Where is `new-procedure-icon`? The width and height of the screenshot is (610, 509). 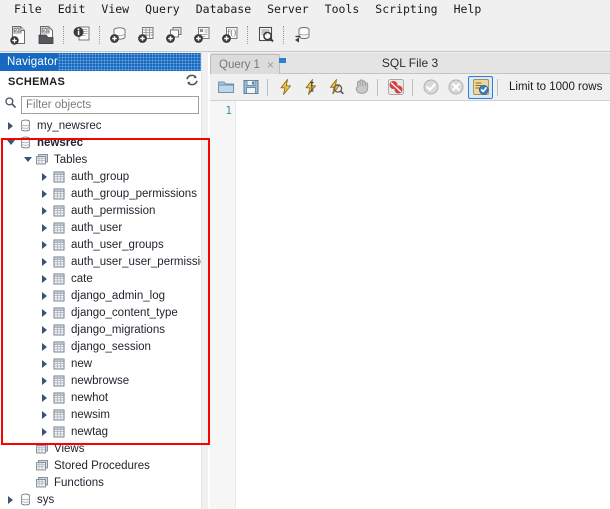 new-procedure-icon is located at coordinates (202, 35).